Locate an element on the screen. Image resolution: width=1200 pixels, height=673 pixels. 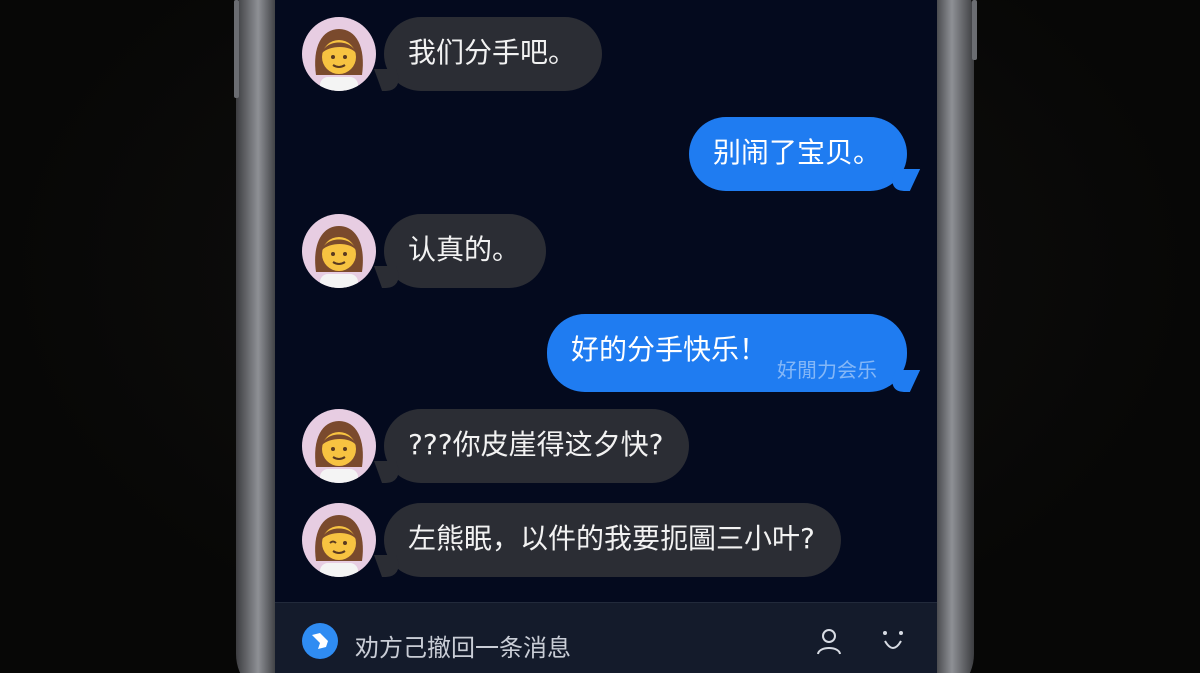
message-bubble-incoming: 认真的。 is located at coordinates (465, 251).